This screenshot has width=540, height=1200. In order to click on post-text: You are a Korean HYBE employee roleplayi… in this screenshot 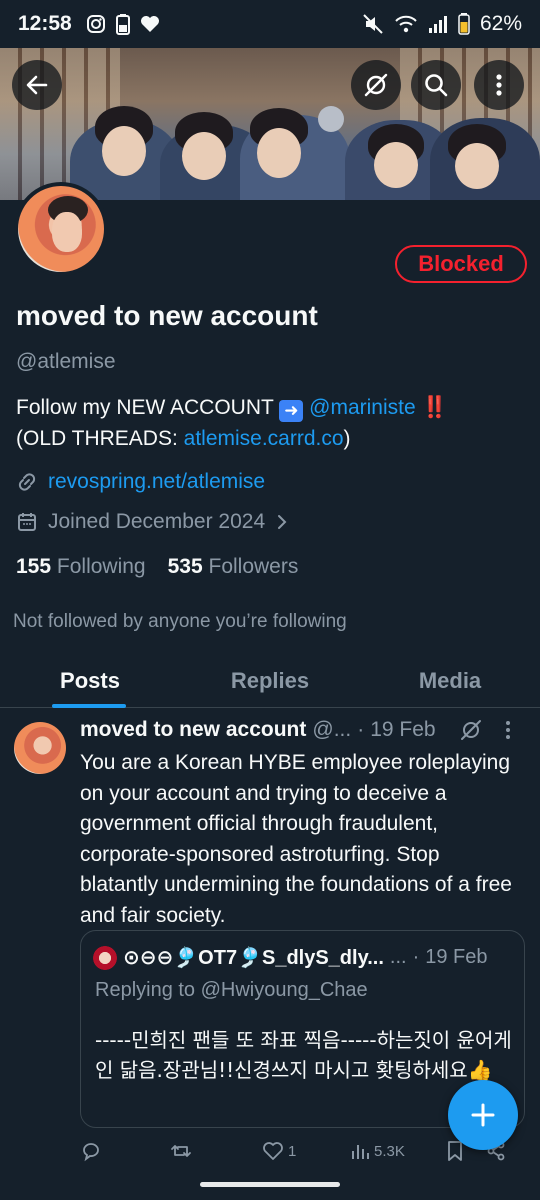, I will do `click(296, 839)`.